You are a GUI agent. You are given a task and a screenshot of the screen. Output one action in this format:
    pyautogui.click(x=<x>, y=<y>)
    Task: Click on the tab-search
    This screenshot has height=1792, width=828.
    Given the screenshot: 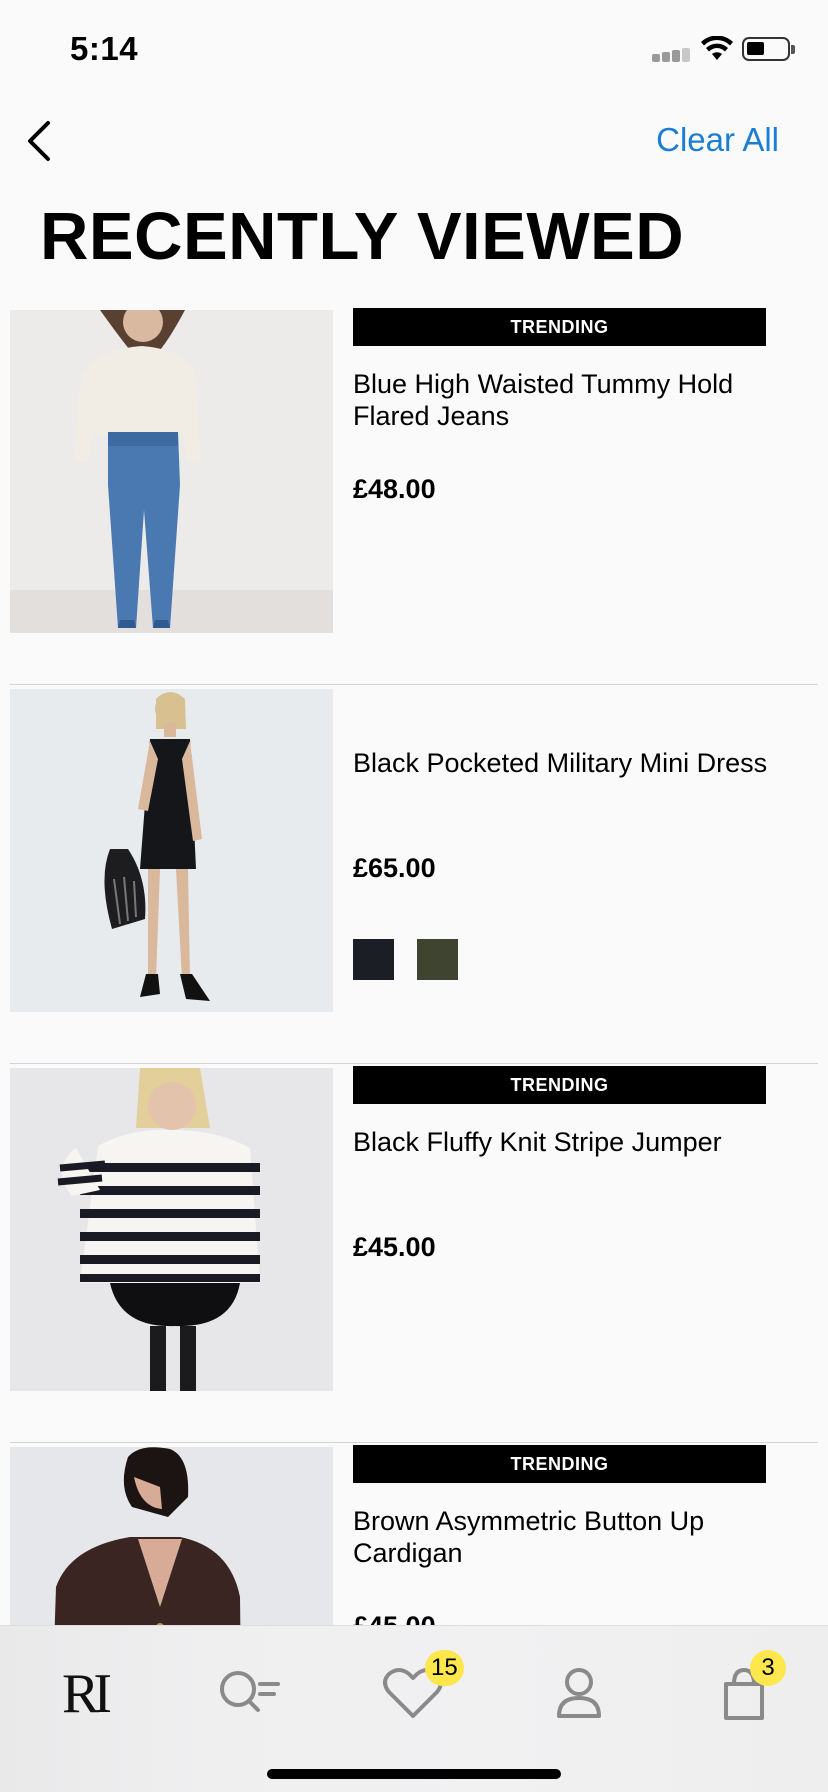 What is the action you would take?
    pyautogui.click(x=248, y=1691)
    